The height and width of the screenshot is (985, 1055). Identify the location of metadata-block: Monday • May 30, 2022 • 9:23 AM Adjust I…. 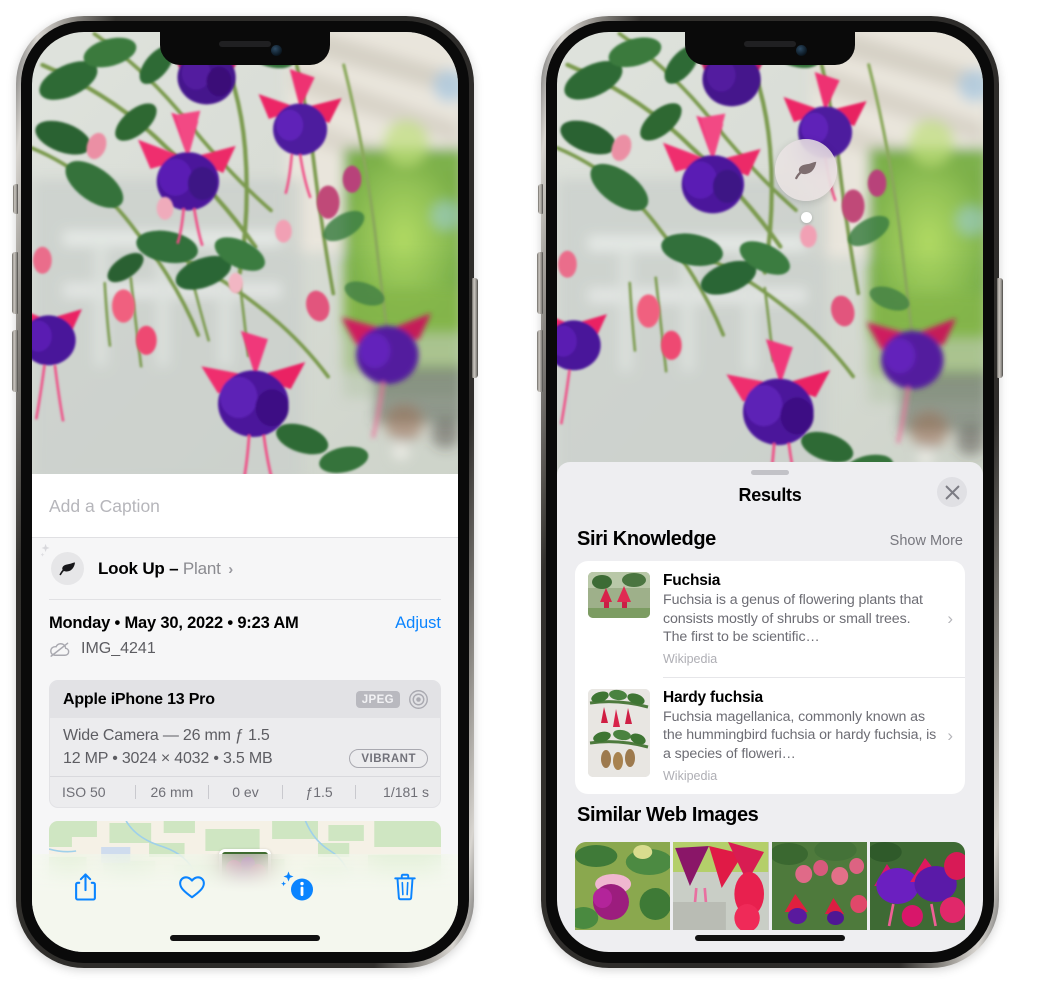
(245, 634).